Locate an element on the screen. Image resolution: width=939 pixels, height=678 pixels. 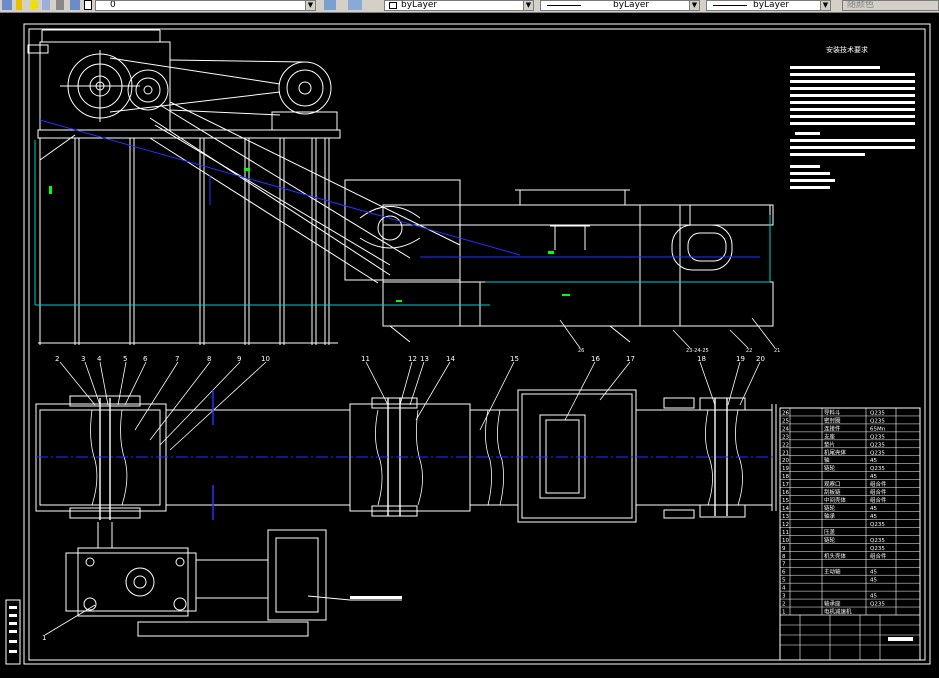
callout-21: 21 is located at coordinates (777, 351).